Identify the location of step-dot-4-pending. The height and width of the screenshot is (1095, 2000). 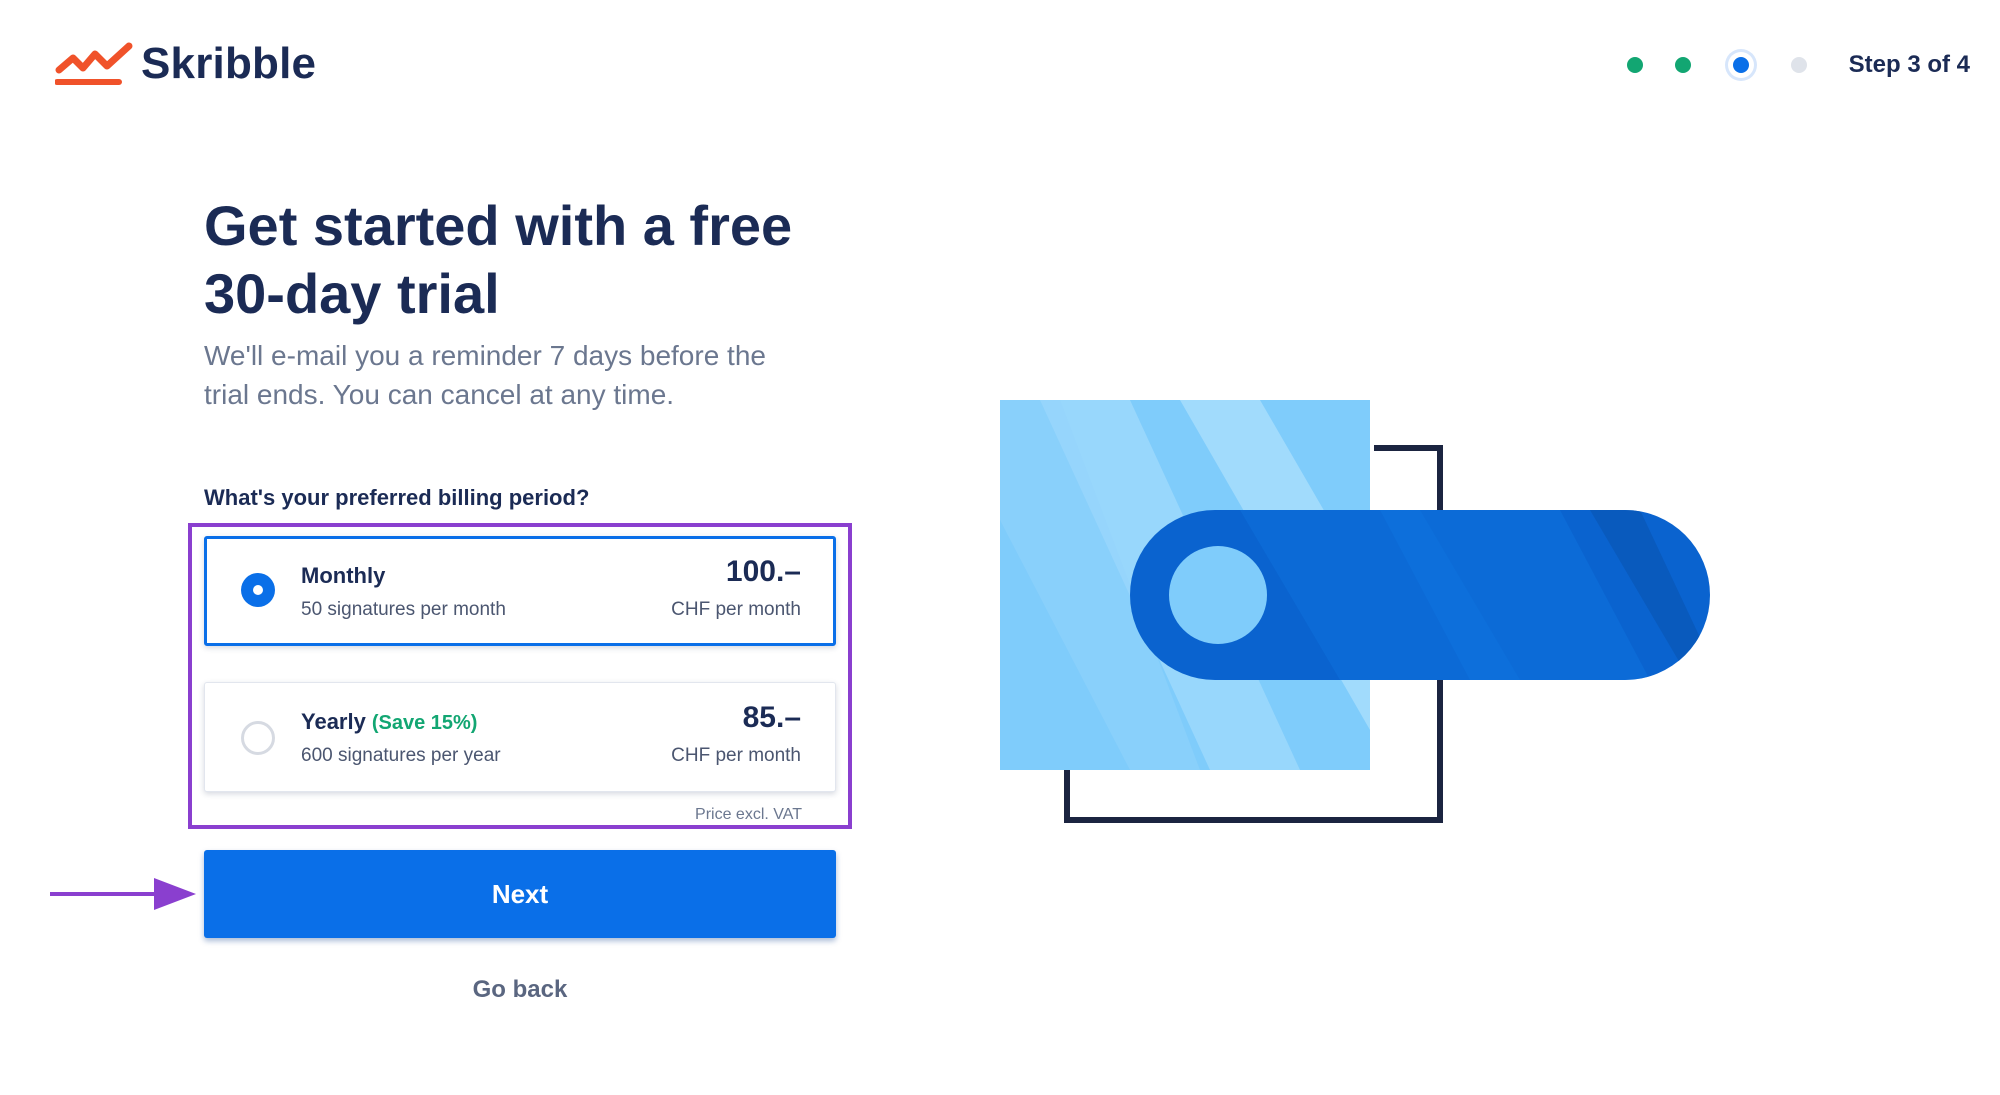
(1798, 65).